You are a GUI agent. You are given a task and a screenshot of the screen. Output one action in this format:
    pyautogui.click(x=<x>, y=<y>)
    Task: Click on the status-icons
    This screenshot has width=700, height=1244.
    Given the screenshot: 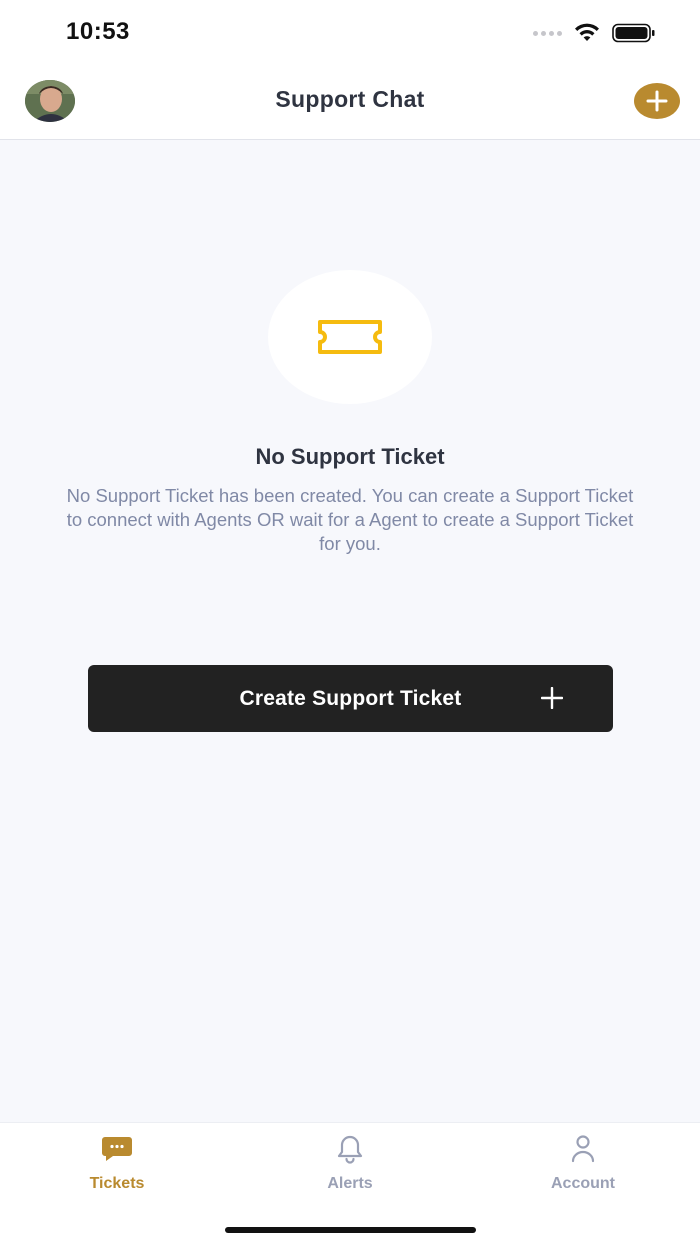 What is the action you would take?
    pyautogui.click(x=594, y=33)
    